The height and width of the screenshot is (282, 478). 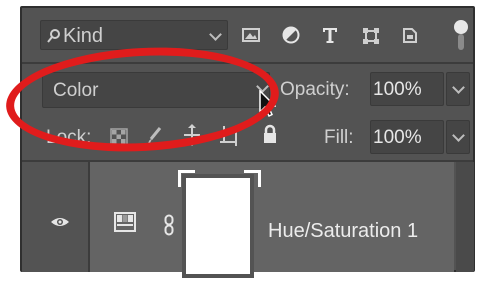 What do you see at coordinates (315, 89) in the screenshot?
I see `opacity-label: Opacity:` at bounding box center [315, 89].